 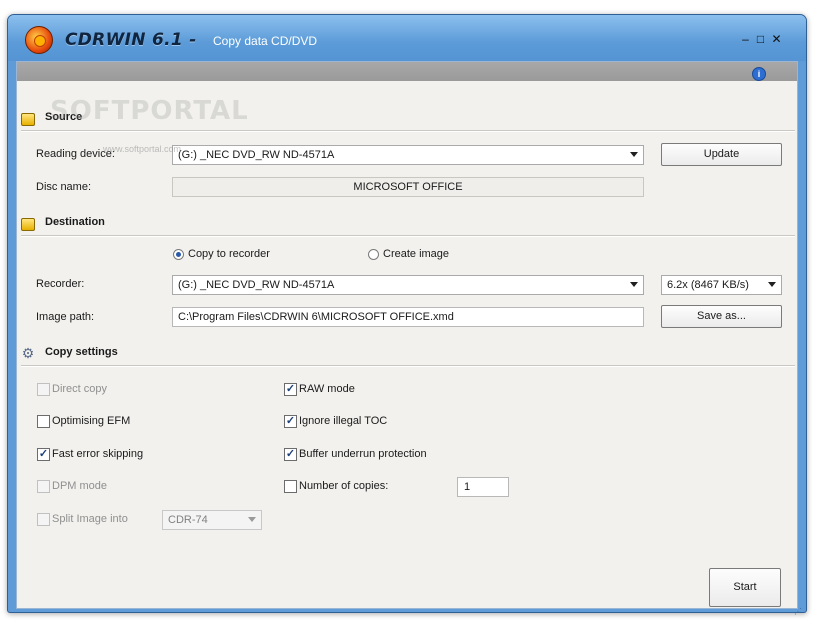 What do you see at coordinates (81, 352) in the screenshot?
I see `copy-settings-title: Copy settings` at bounding box center [81, 352].